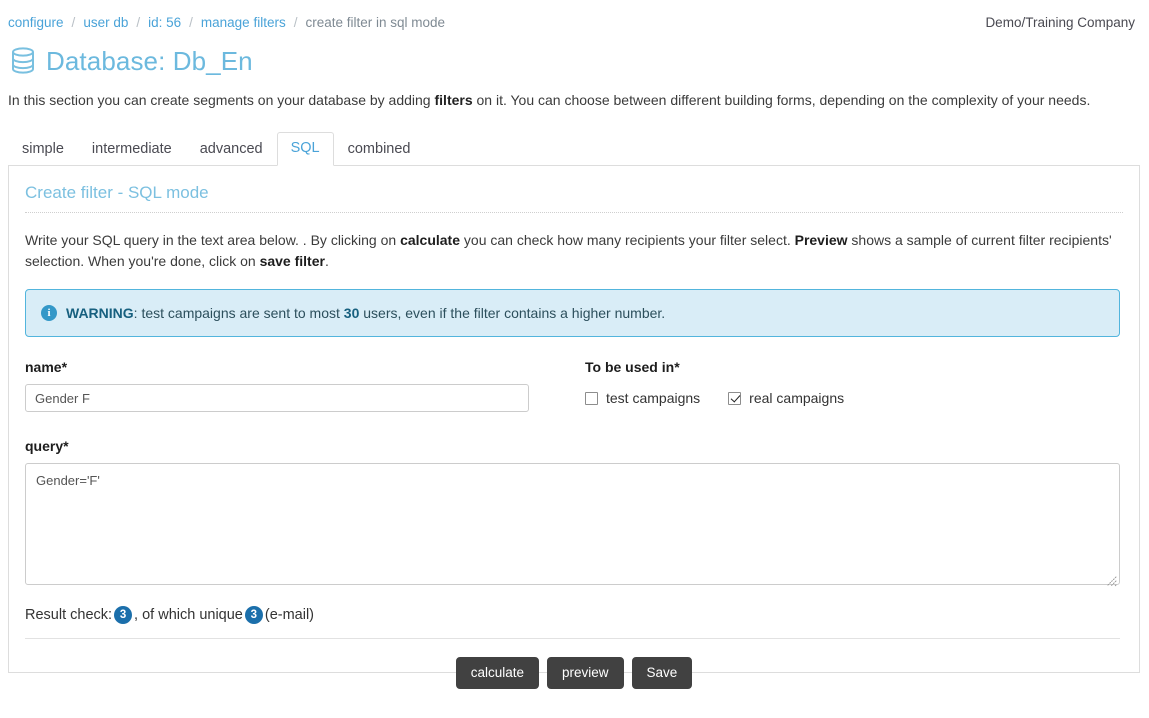 This screenshot has height=718, width=1149. What do you see at coordinates (632, 367) in the screenshot?
I see `to-be-used-in-label: To be used in*` at bounding box center [632, 367].